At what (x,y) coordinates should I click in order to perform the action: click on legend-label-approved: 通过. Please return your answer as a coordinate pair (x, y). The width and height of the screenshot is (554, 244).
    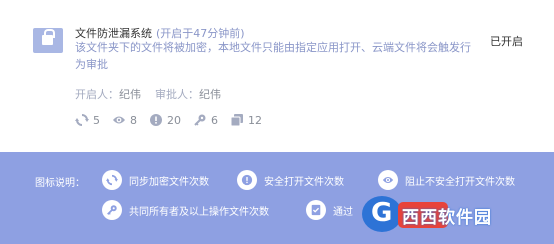
    Looking at the image, I should click on (343, 212).